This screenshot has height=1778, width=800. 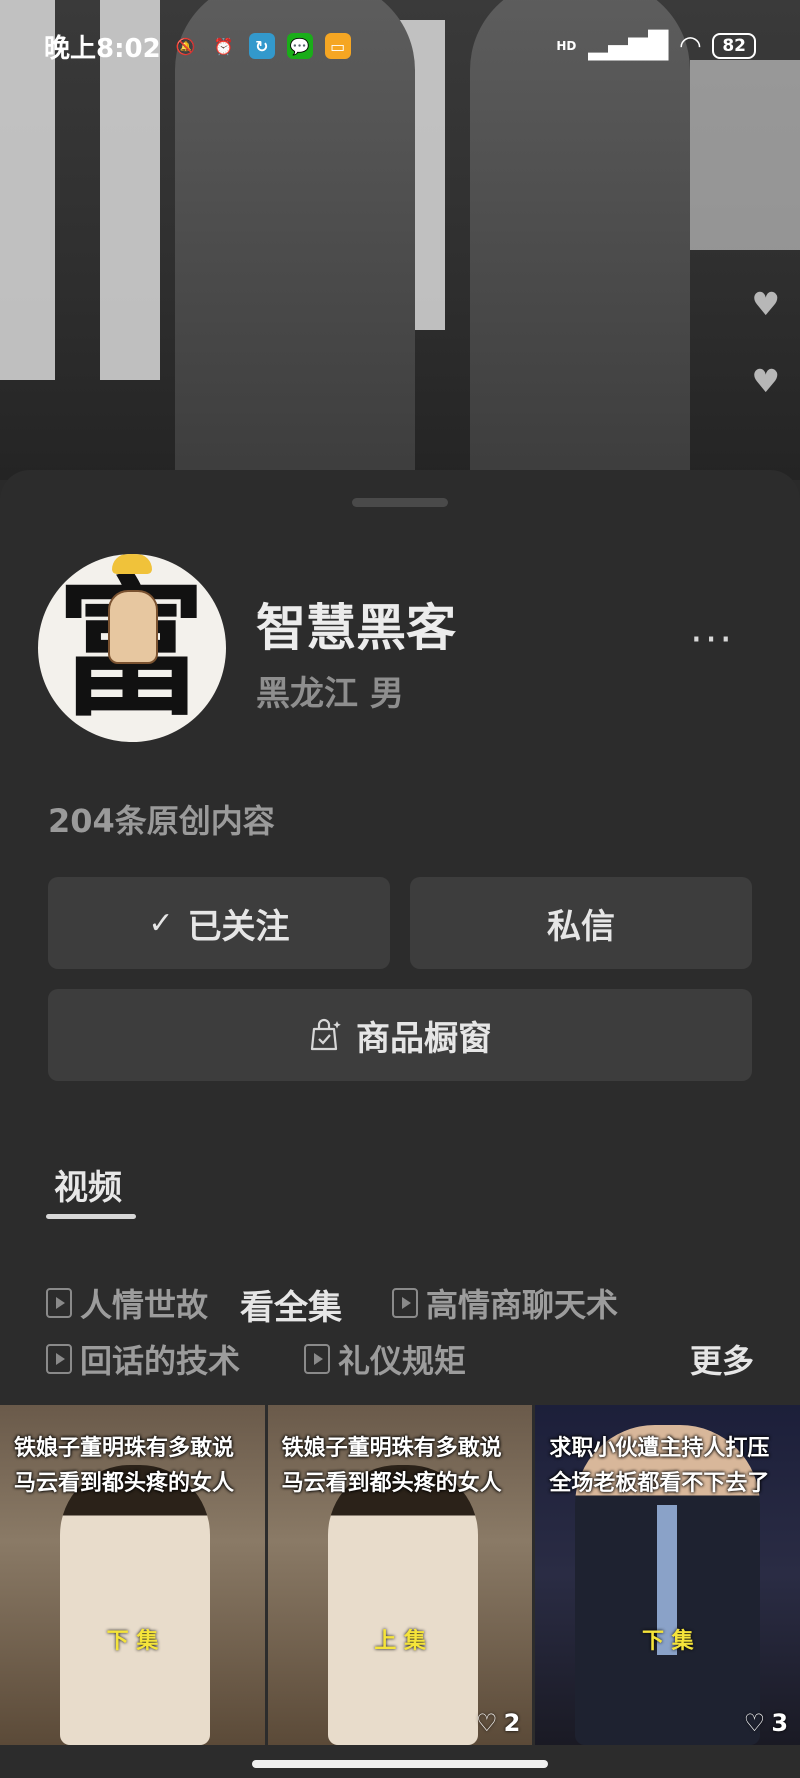 What do you see at coordinates (581, 926) in the screenshot?
I see `message-label: 私信` at bounding box center [581, 926].